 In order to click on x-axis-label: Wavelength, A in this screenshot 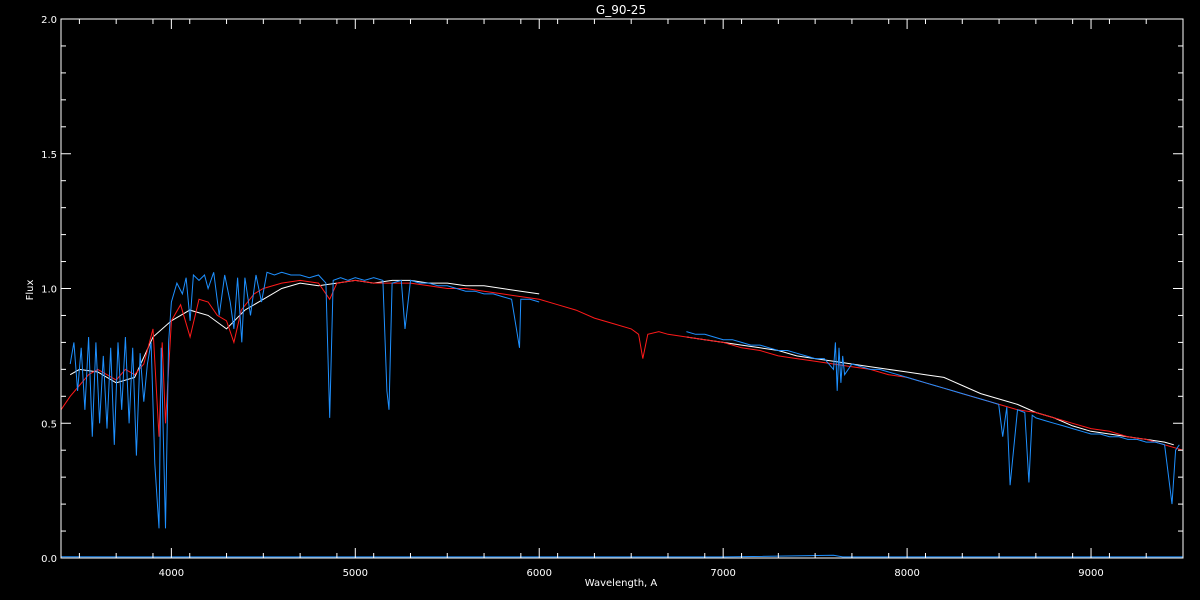, I will do `click(621, 583)`.